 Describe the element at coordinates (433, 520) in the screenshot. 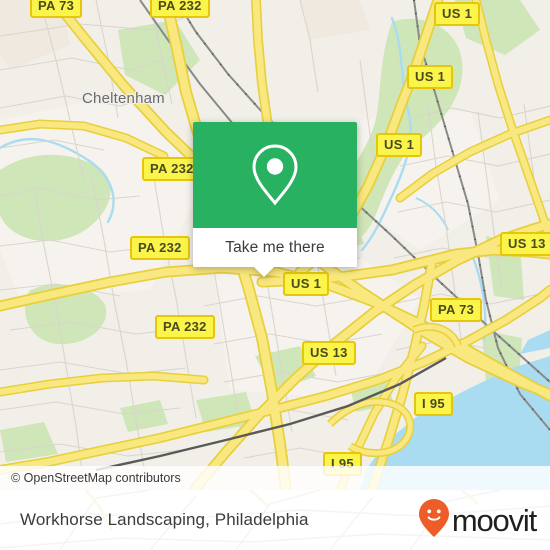

I see `moovit-smiley-pin-icon` at that location.